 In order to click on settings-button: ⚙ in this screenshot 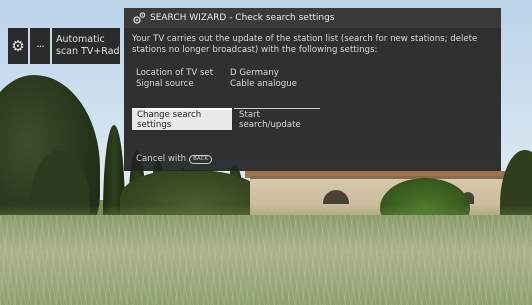, I will do `click(18, 46)`.